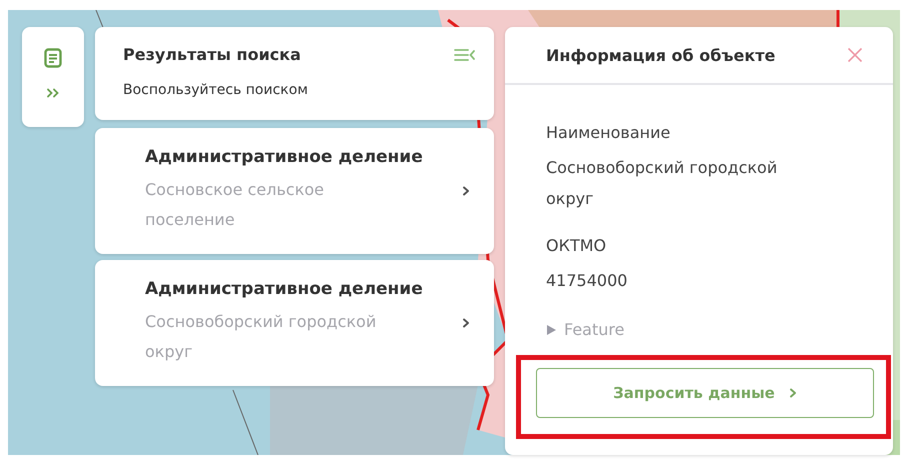  I want to click on close-icon, so click(855, 55).